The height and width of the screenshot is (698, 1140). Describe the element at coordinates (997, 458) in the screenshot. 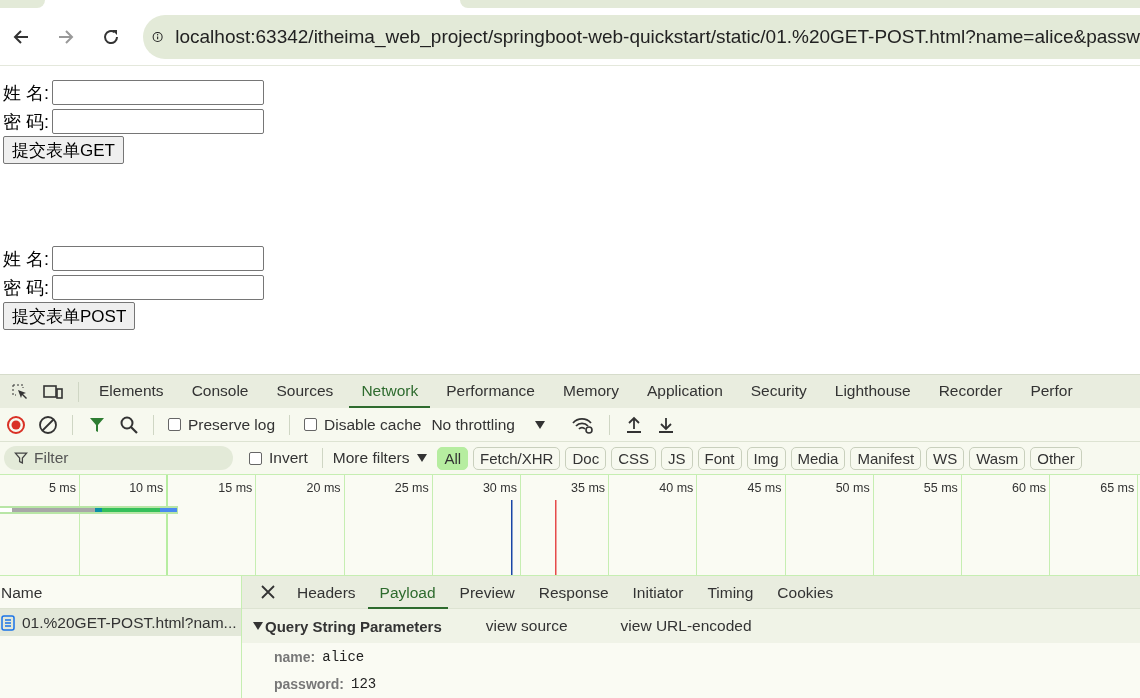

I see `filter-chip: Wasm` at that location.